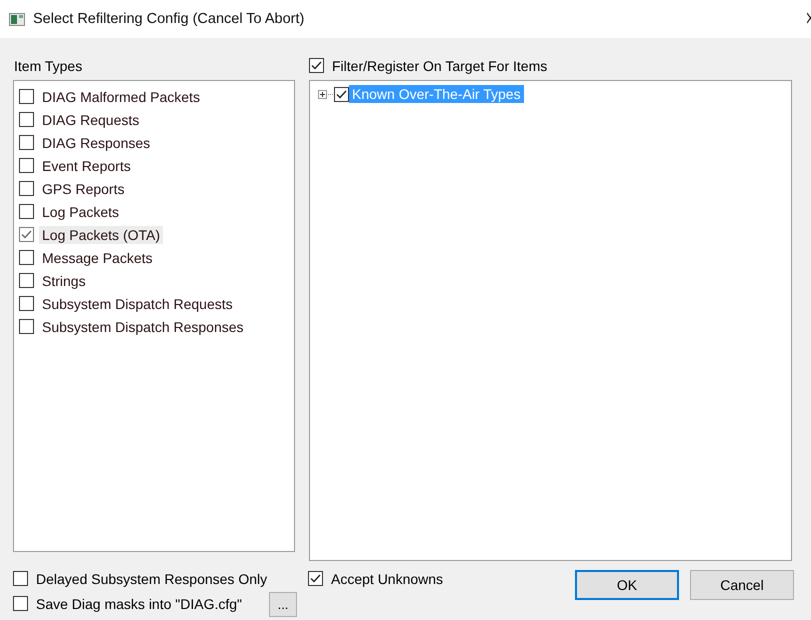  Describe the element at coordinates (90, 119) in the screenshot. I see `checkbox-label: DIAG Requests` at that location.